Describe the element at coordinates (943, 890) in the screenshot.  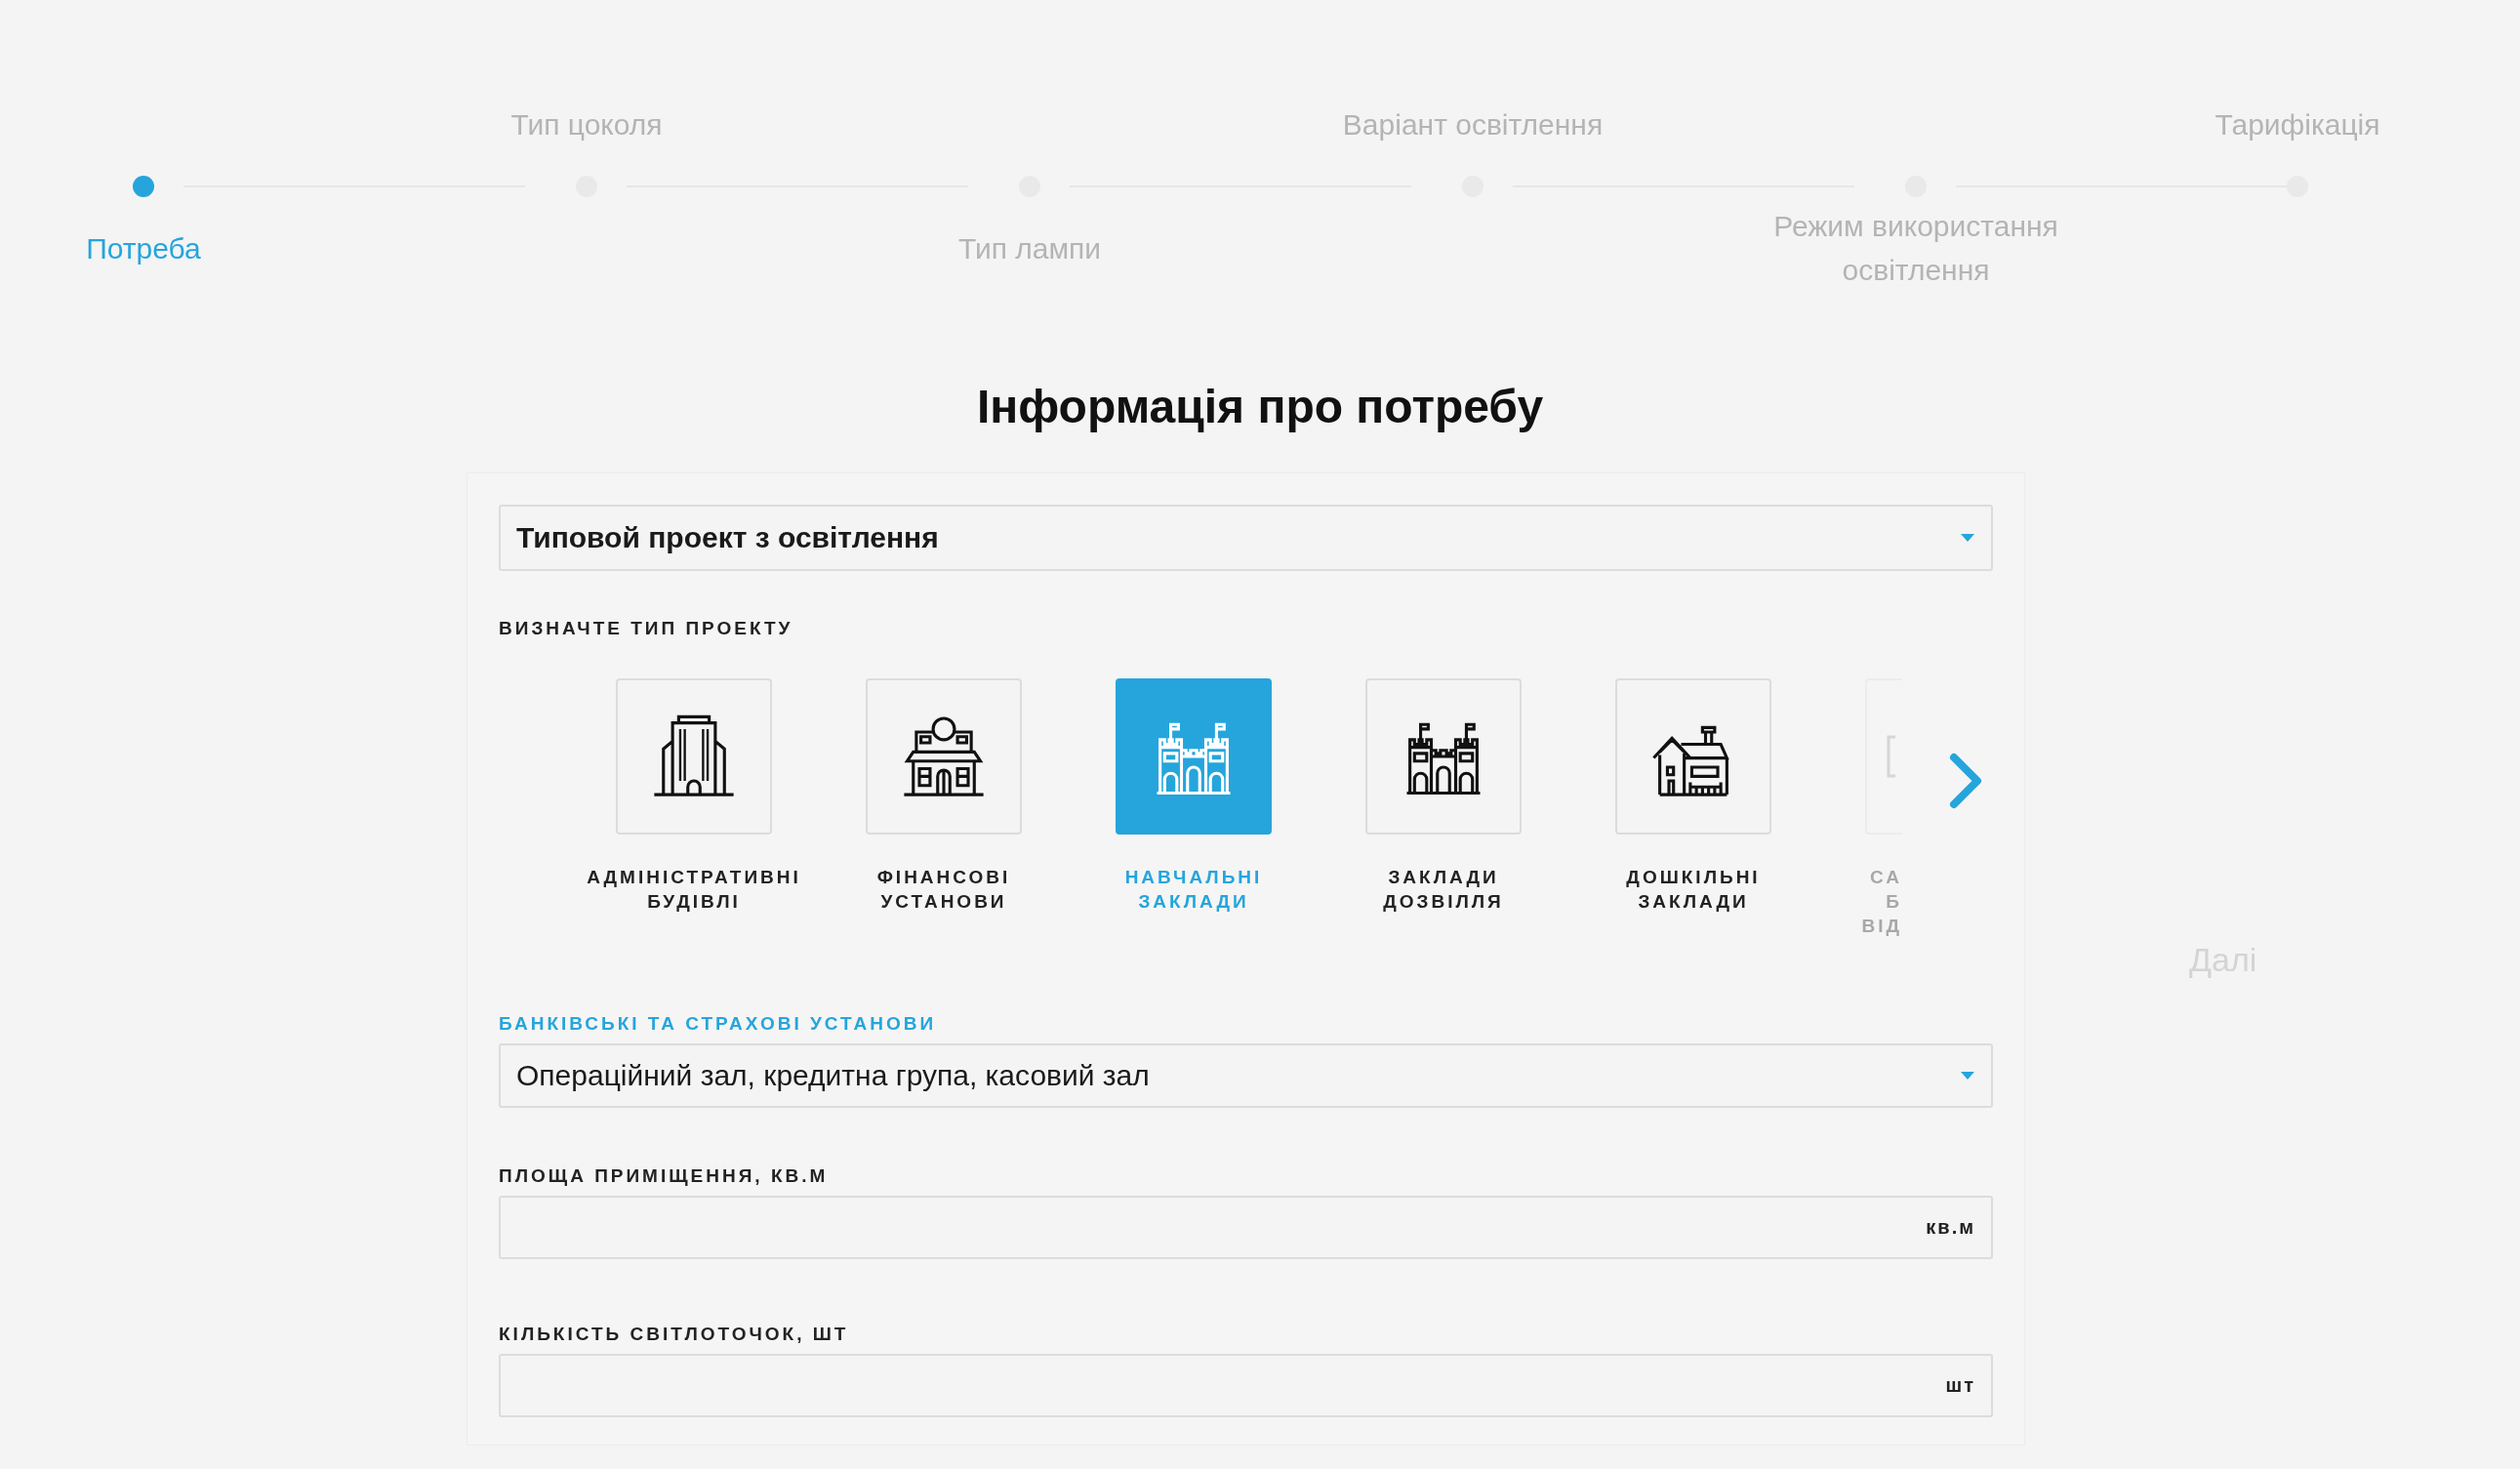
I see `card-label: ФІНАНСОВІ УСТАНОВИ` at that location.